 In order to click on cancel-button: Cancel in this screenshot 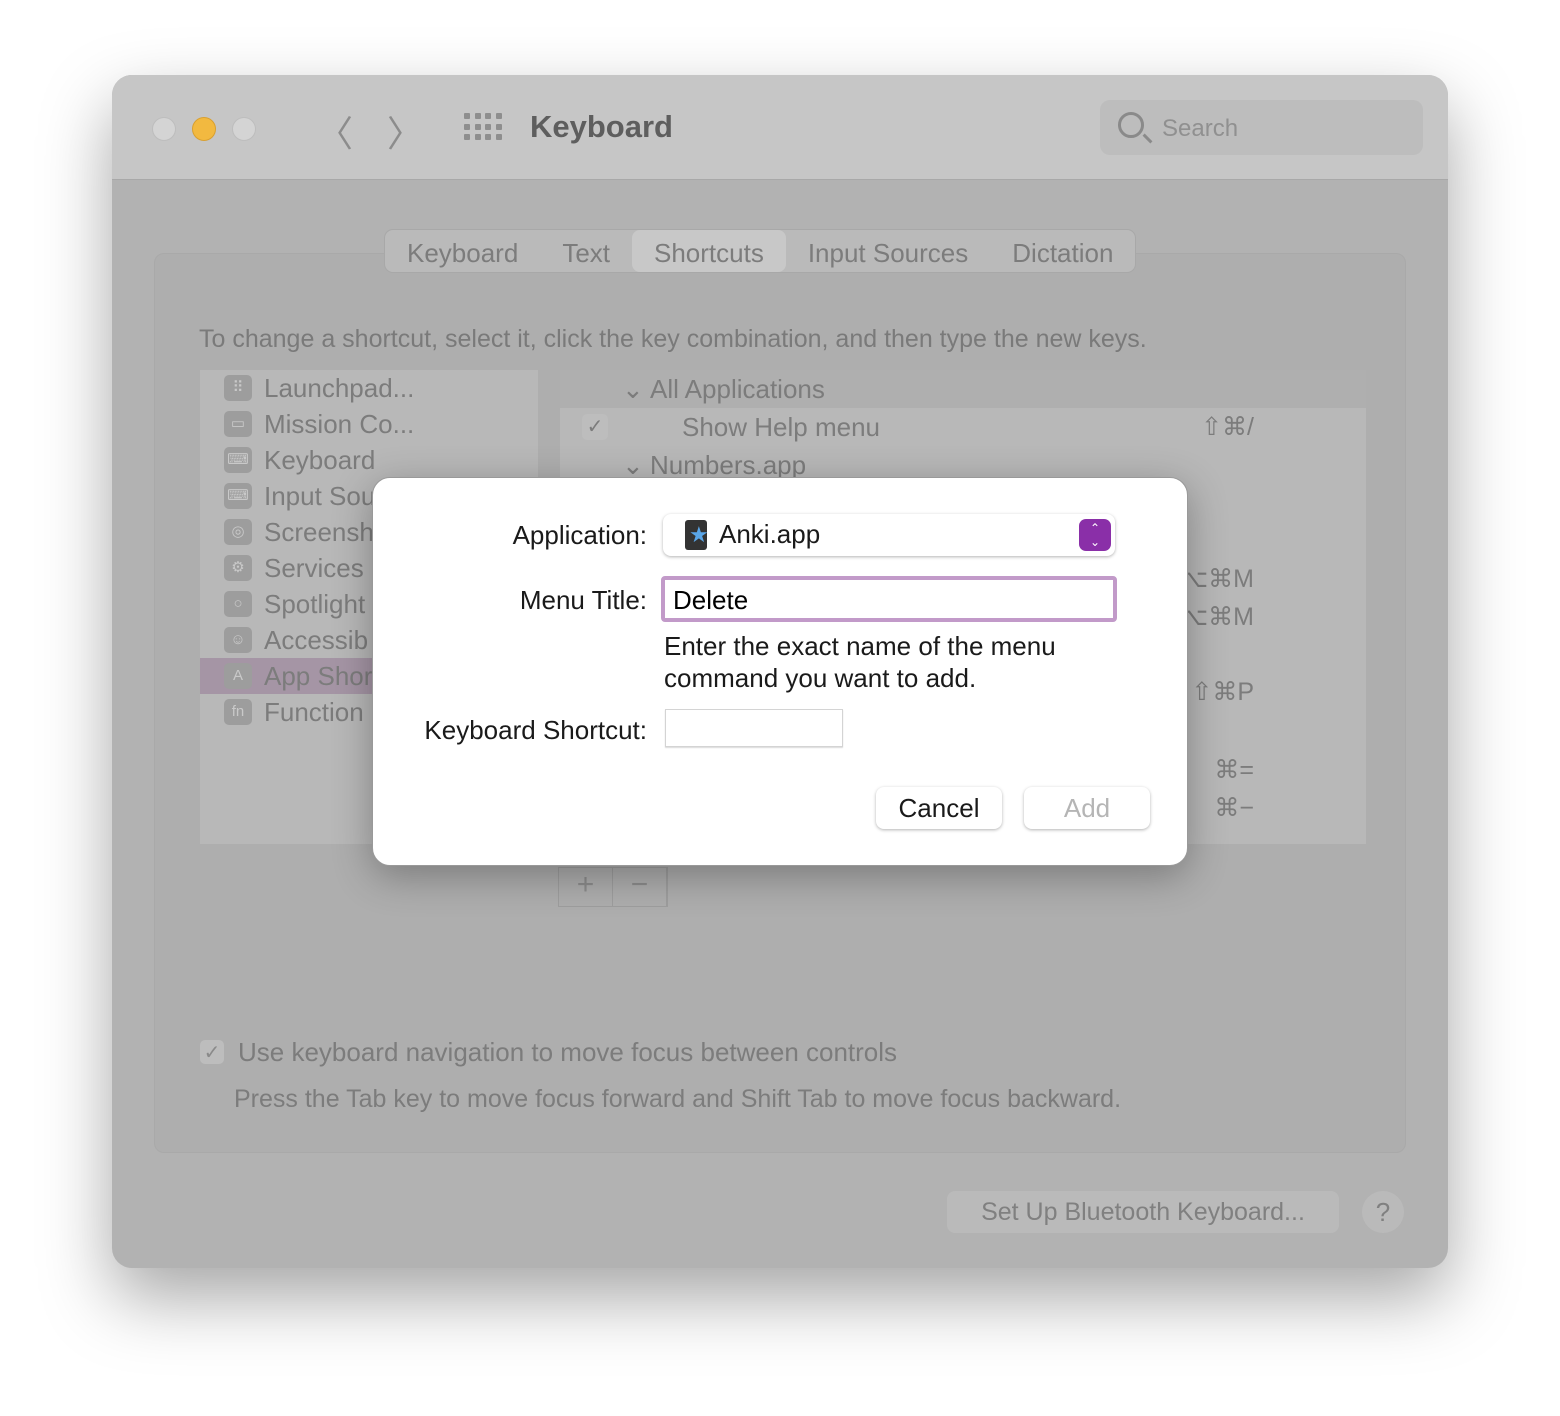, I will do `click(939, 808)`.